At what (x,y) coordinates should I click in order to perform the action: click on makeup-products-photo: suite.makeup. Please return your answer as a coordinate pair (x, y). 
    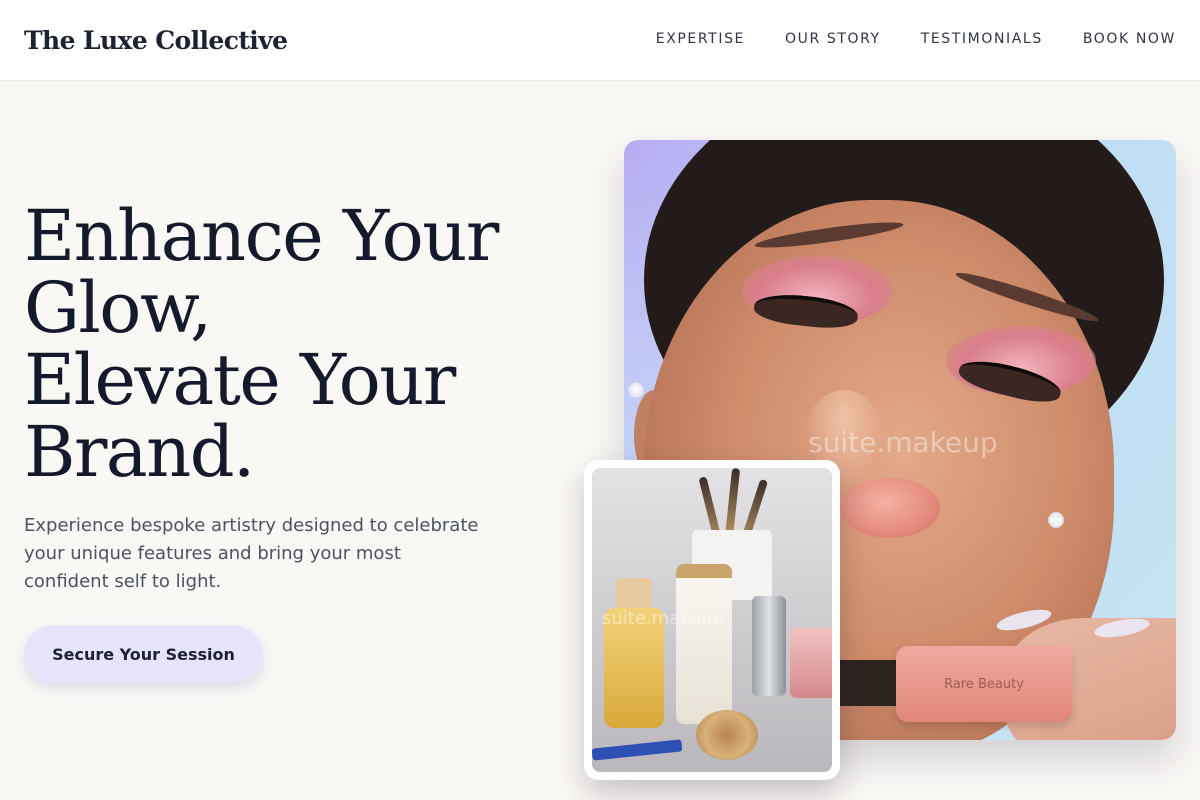
    Looking at the image, I should click on (712, 620).